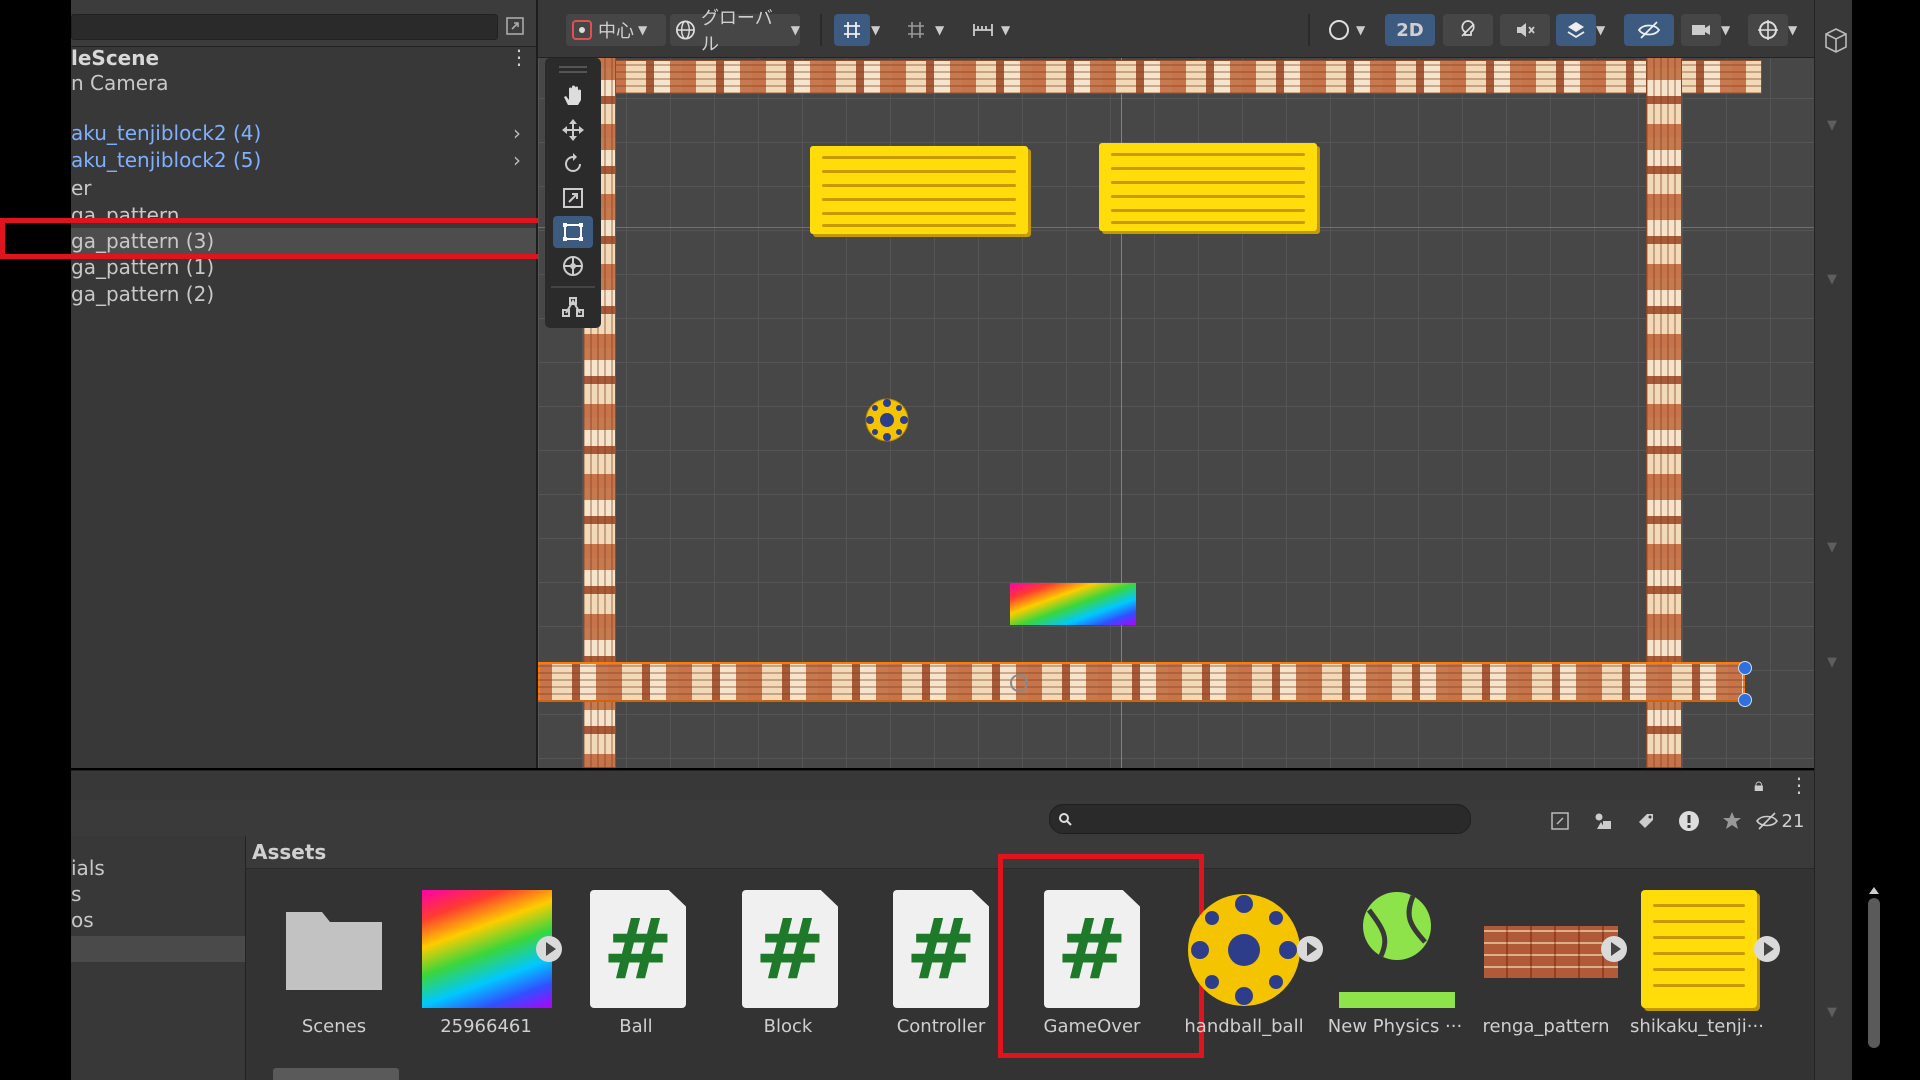 The width and height of the screenshot is (1920, 1080). I want to click on project-header: 🔒︎ ⋮, so click(942, 785).